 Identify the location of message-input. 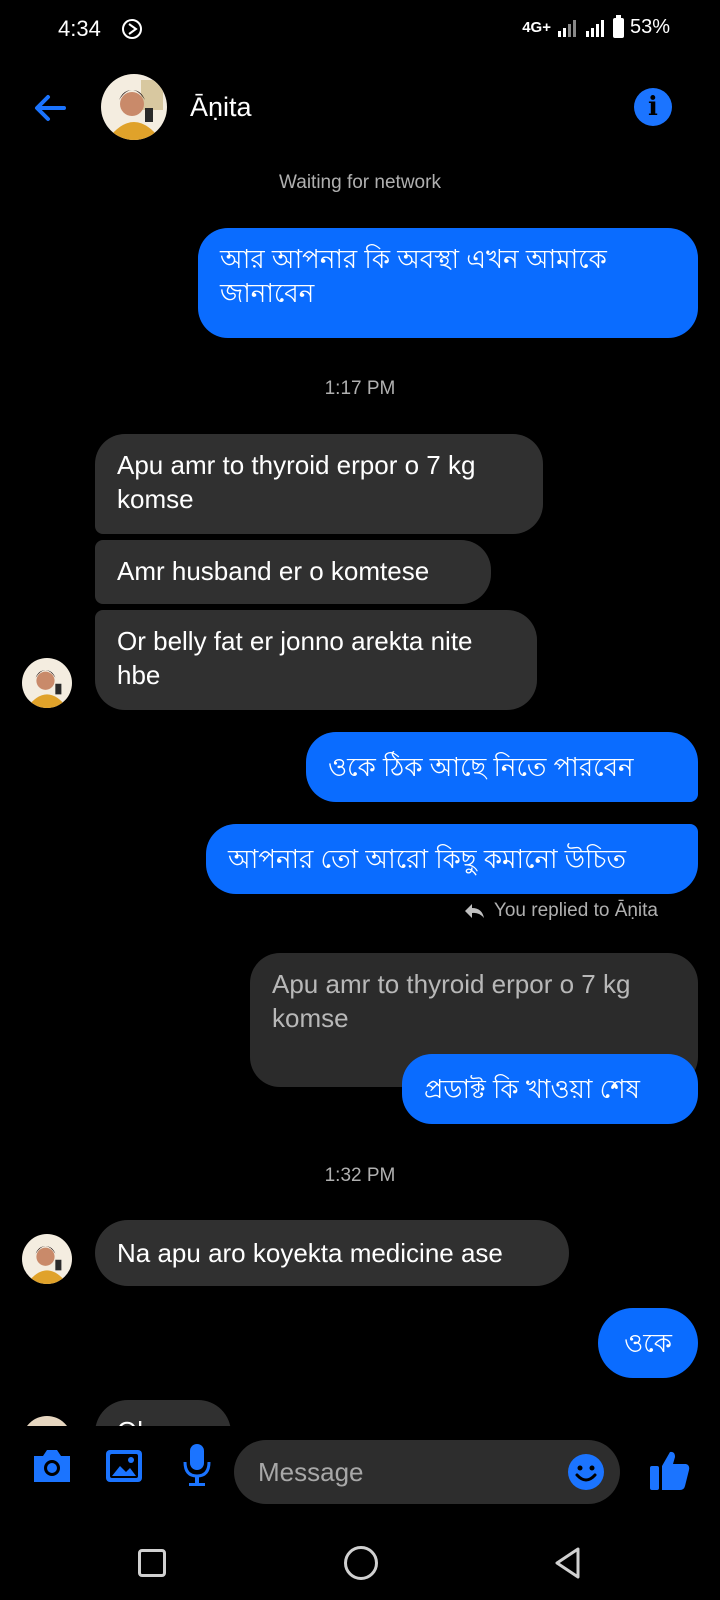
(427, 1472).